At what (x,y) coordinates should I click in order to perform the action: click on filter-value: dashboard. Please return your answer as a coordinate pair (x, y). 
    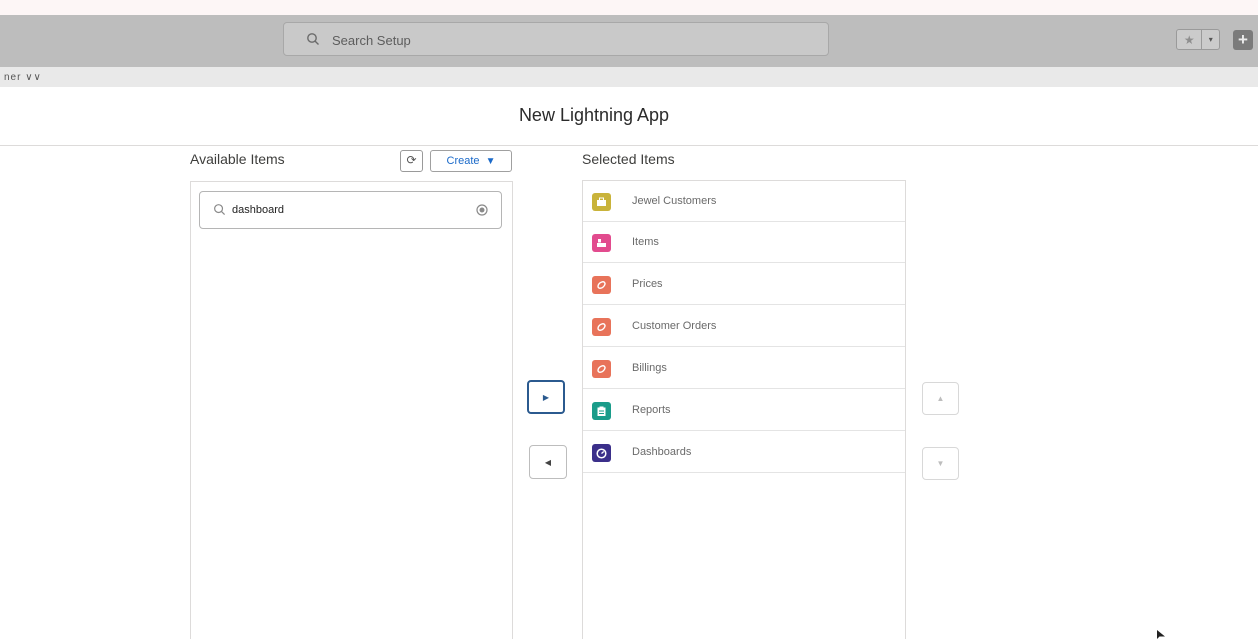
    Looking at the image, I should click on (258, 210).